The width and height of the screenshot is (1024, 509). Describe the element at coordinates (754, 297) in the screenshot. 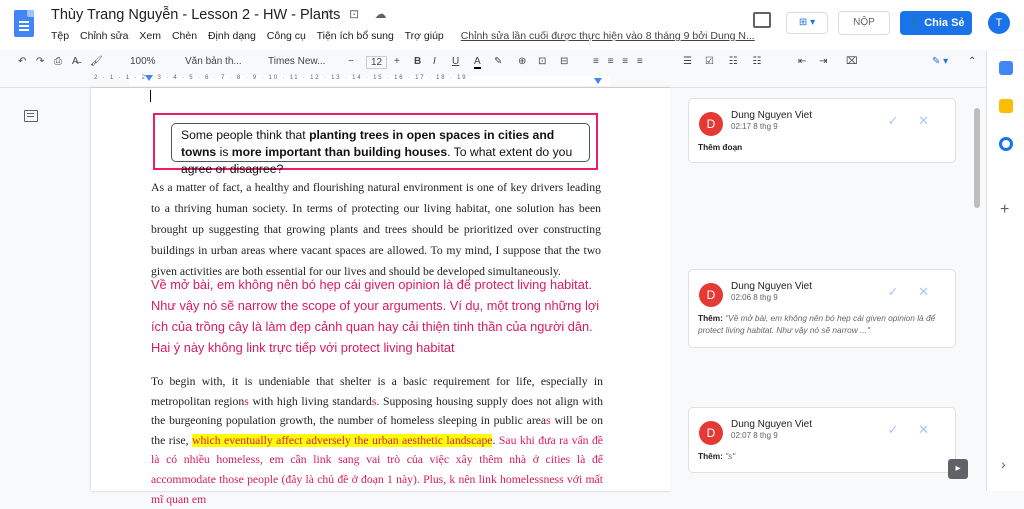

I see `comment-time: 02:06 8 thg 9` at that location.